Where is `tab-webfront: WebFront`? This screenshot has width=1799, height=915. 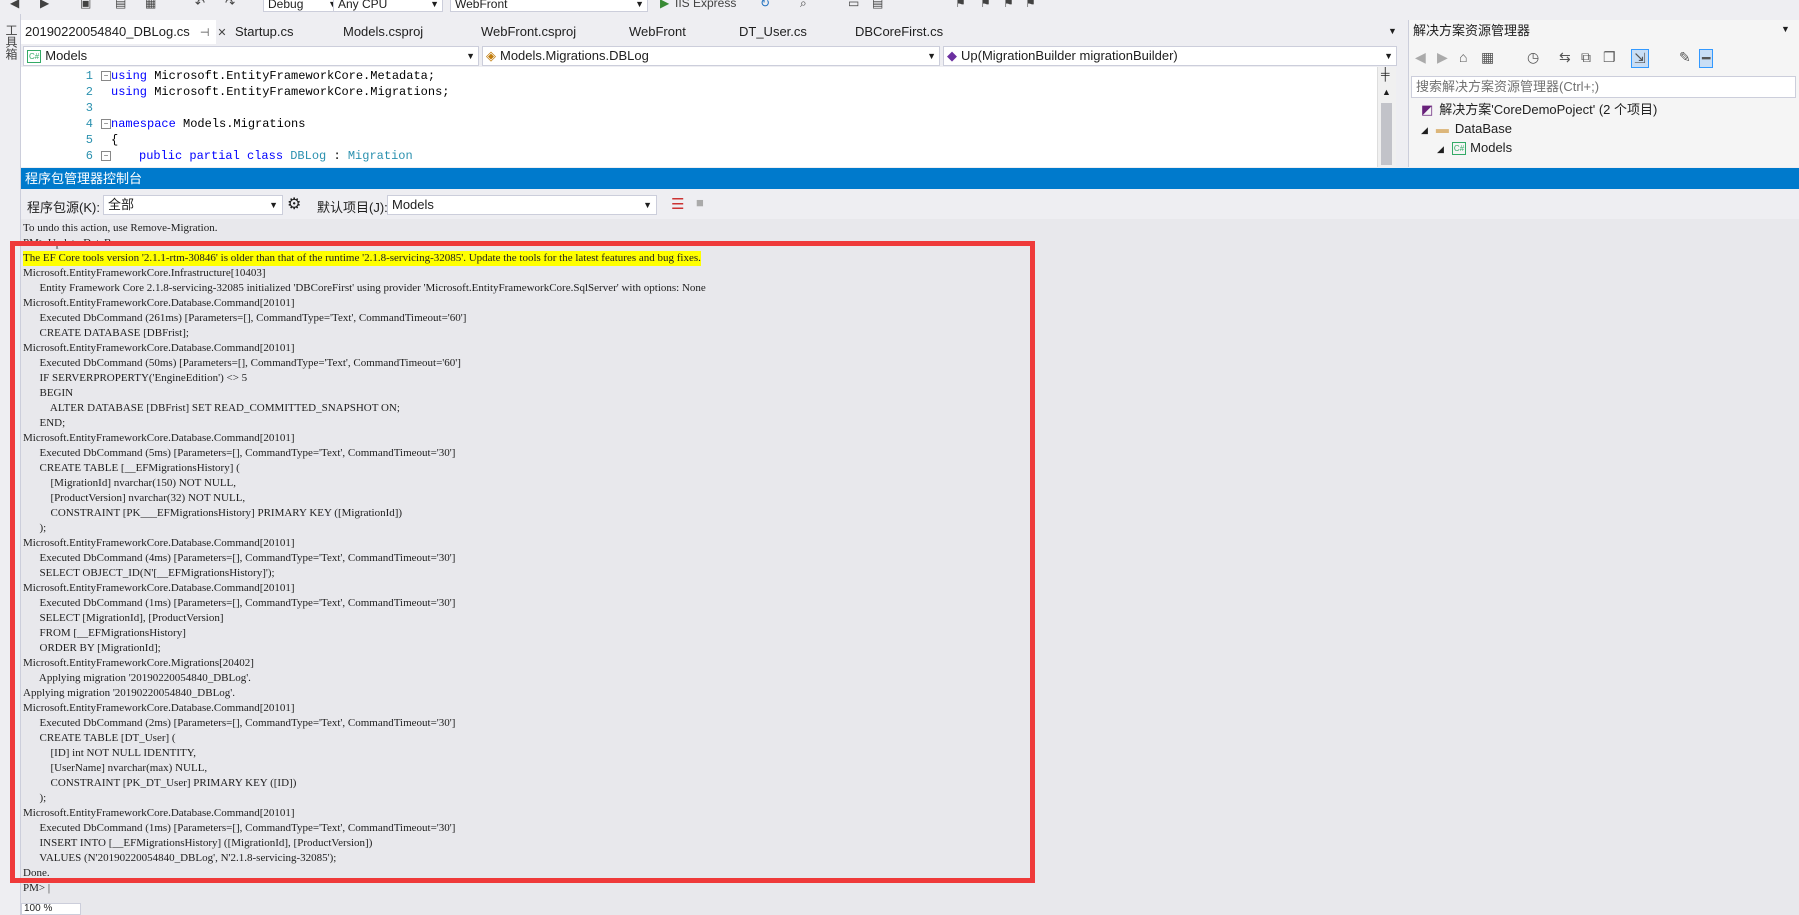
tab-webfront: WebFront is located at coordinates (657, 32).